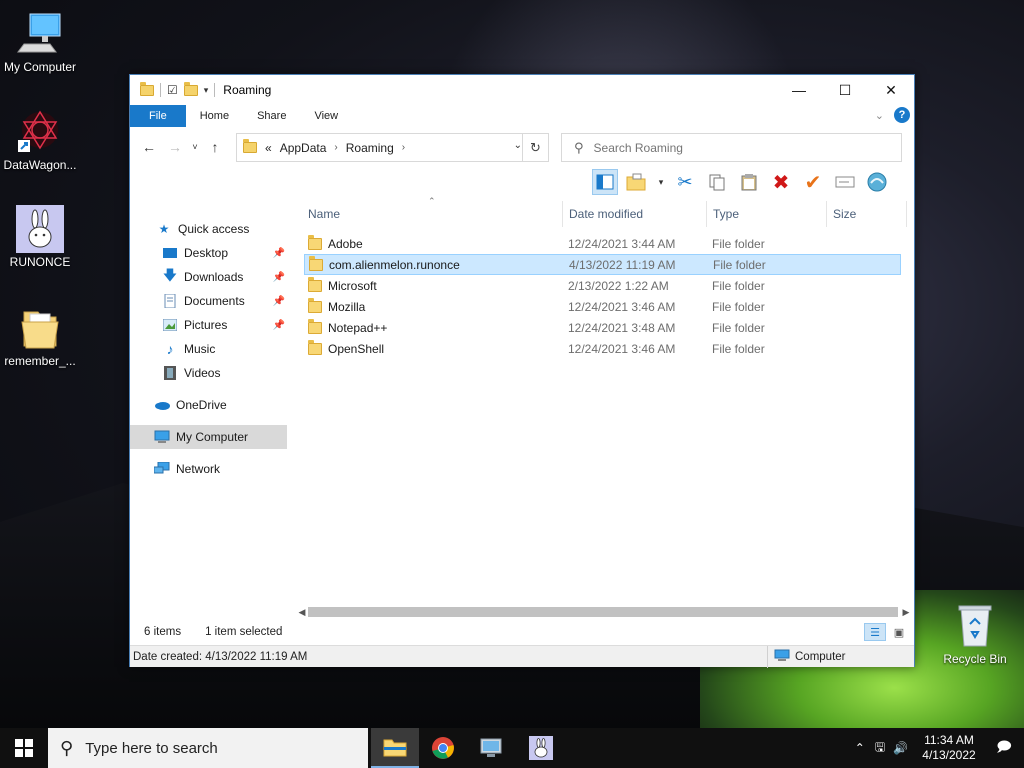 This screenshot has height=768, width=1024. What do you see at coordinates (175, 147) in the screenshot?
I see `forward-button: →` at bounding box center [175, 147].